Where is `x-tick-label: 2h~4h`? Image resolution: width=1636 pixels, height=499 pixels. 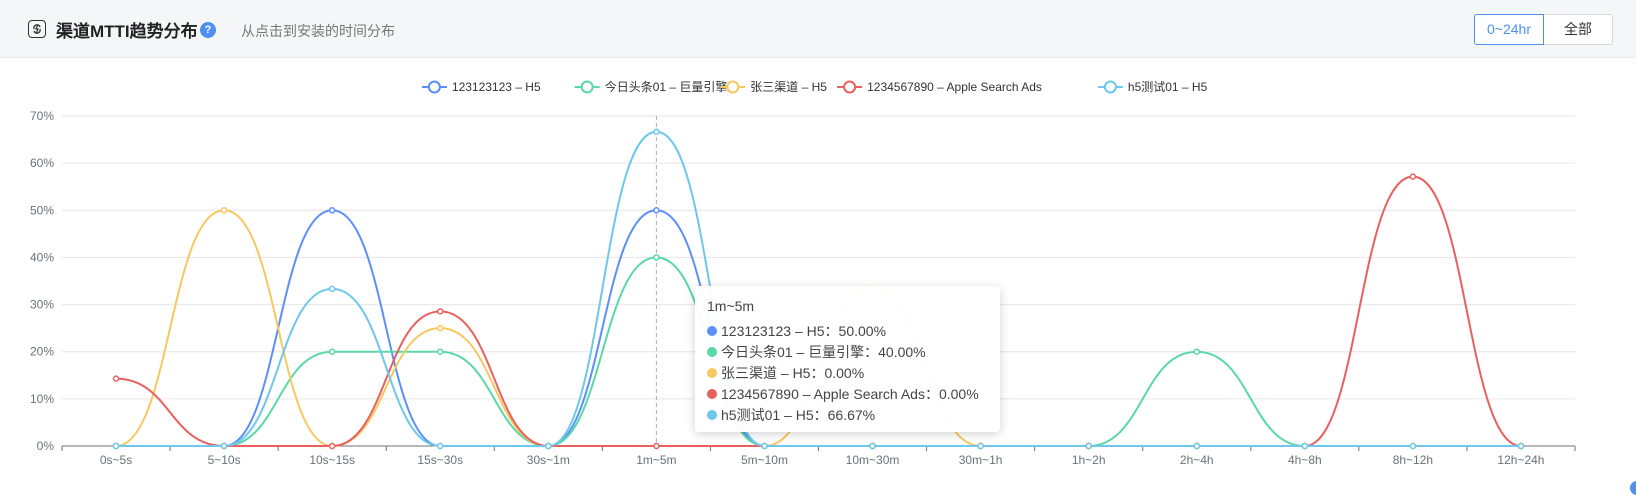
x-tick-label: 2h~4h is located at coordinates (1197, 460).